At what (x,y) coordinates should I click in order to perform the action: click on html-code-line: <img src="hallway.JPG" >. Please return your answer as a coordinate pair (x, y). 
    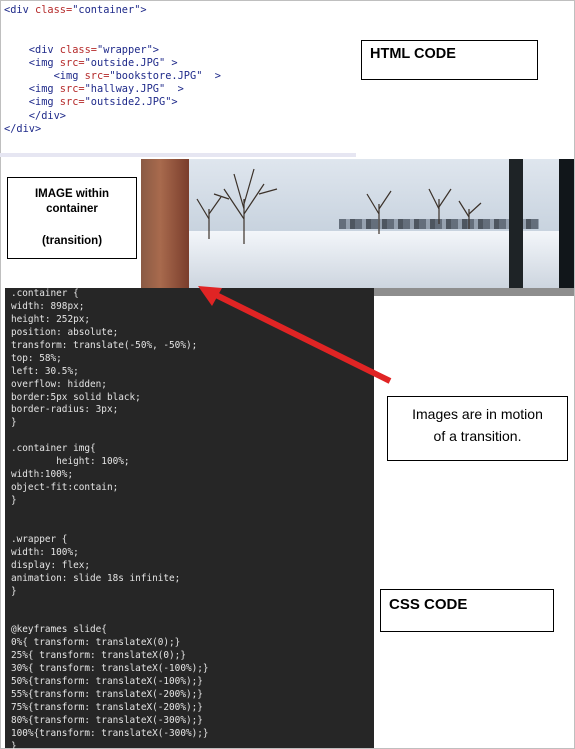
    Looking at the image, I should click on (179, 89).